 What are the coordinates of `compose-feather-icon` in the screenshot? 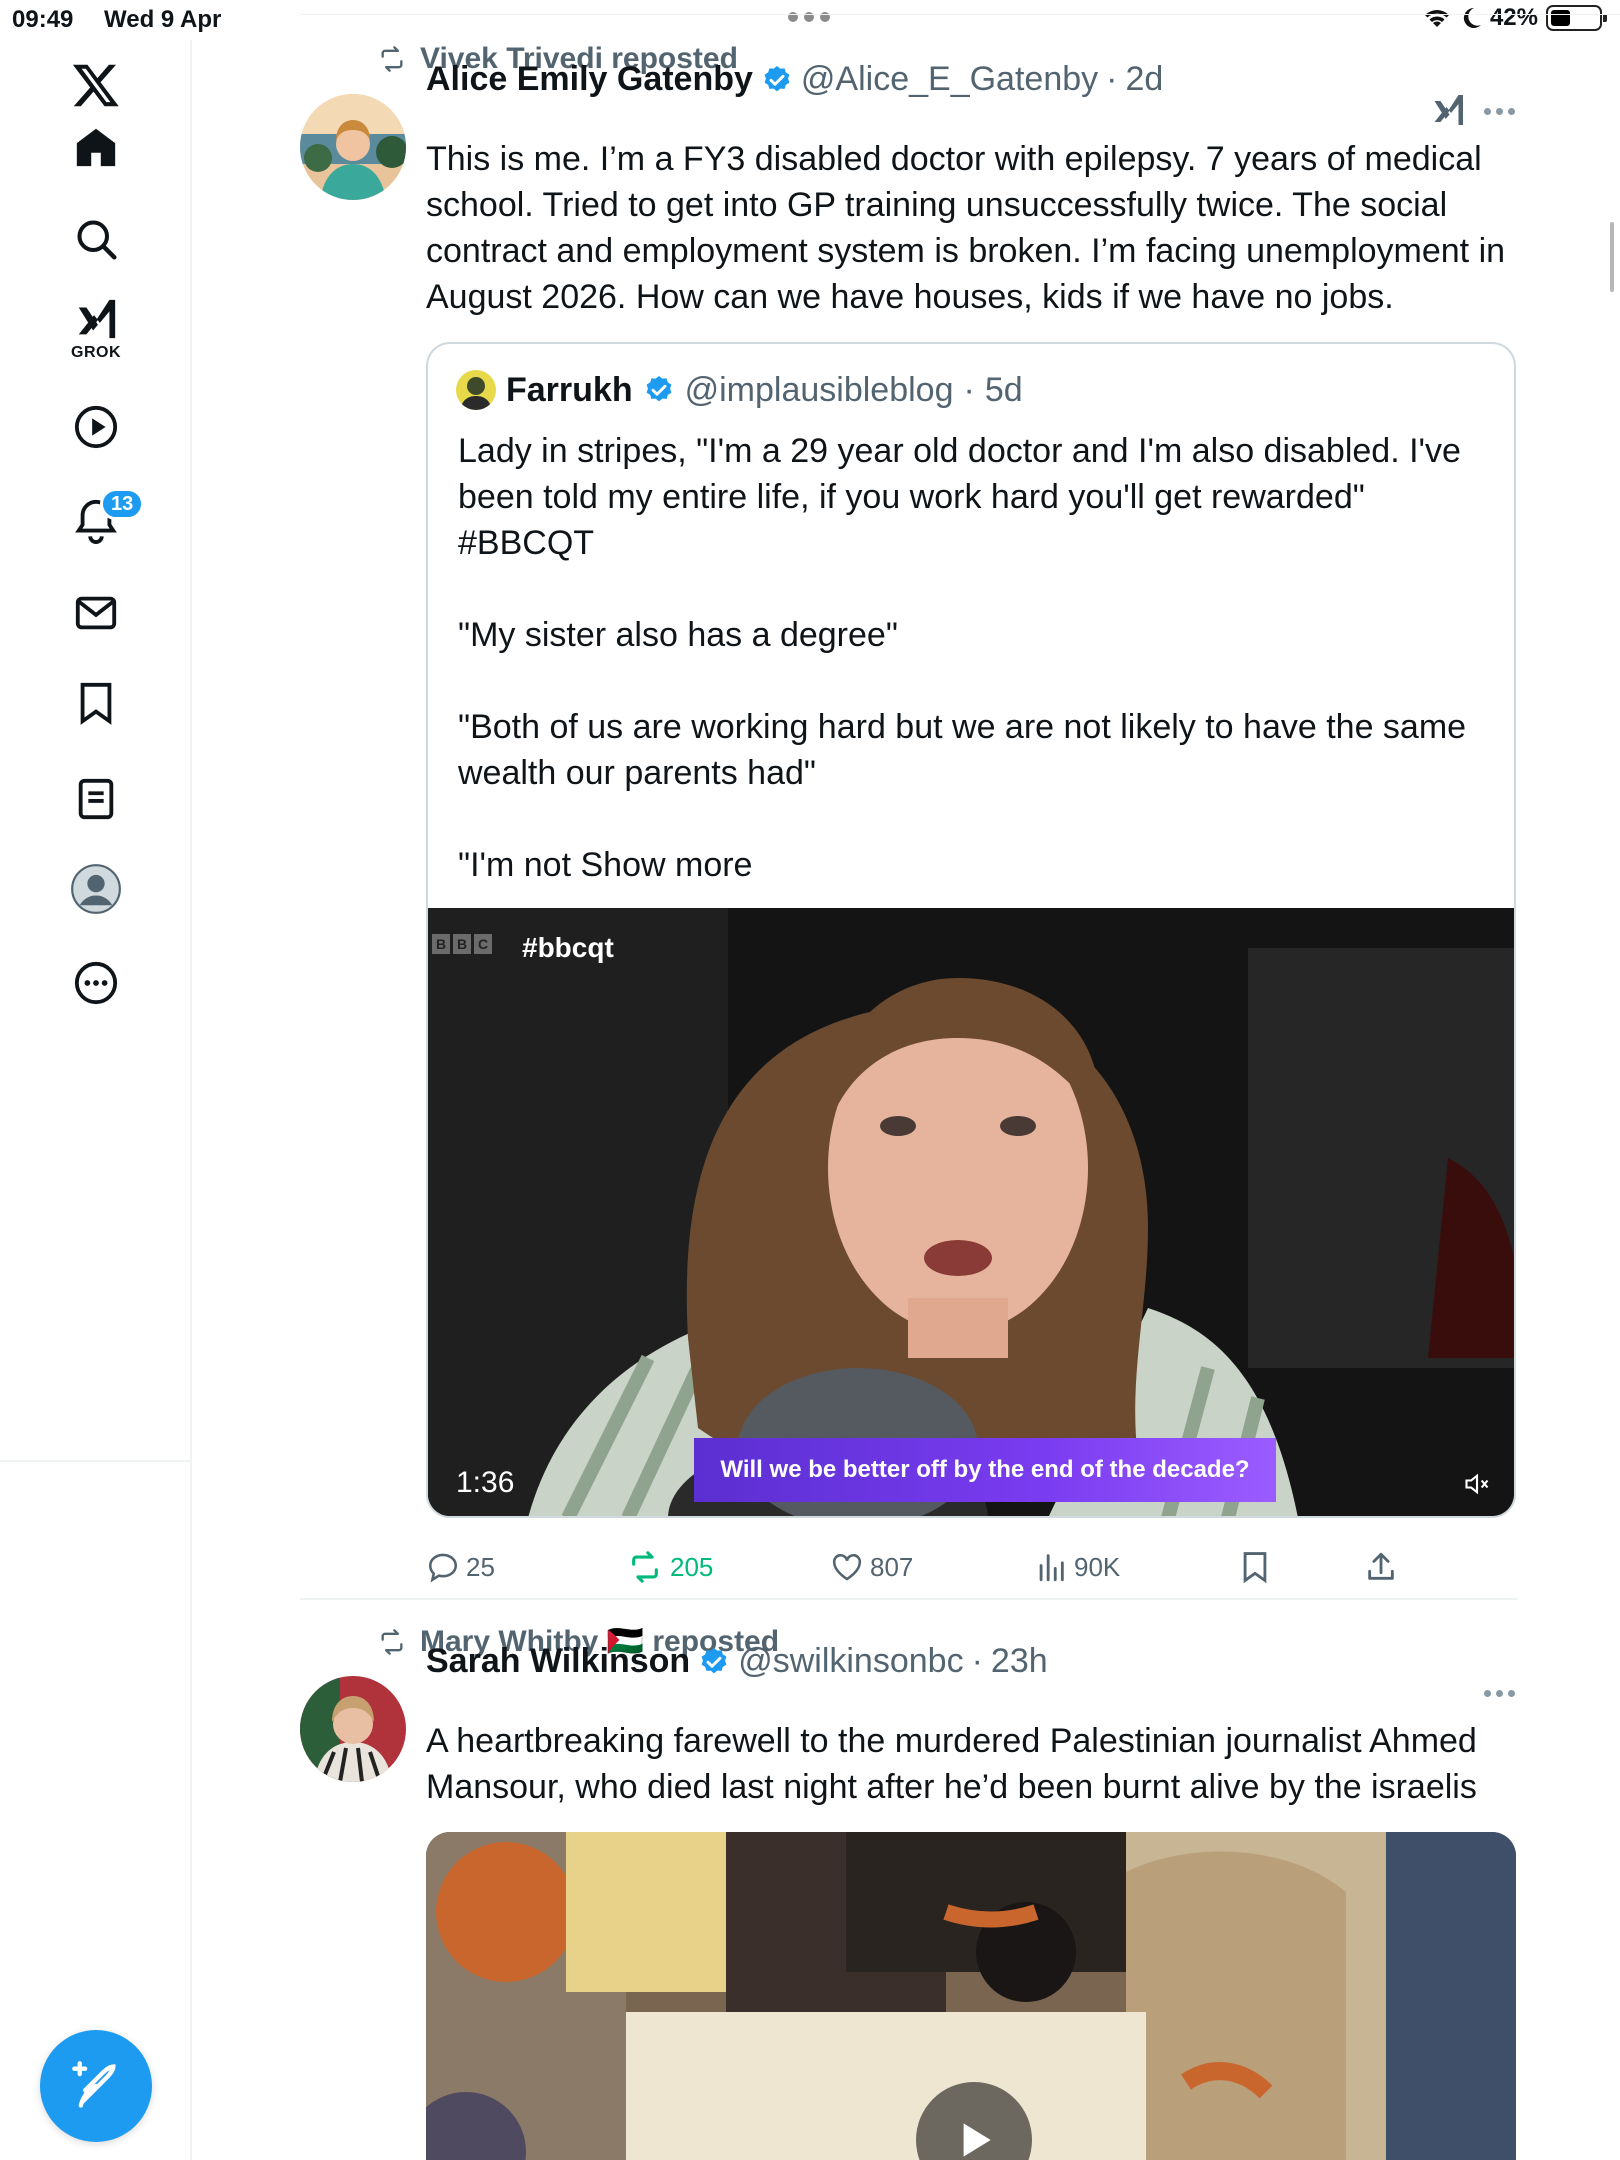 It's located at (94, 2084).